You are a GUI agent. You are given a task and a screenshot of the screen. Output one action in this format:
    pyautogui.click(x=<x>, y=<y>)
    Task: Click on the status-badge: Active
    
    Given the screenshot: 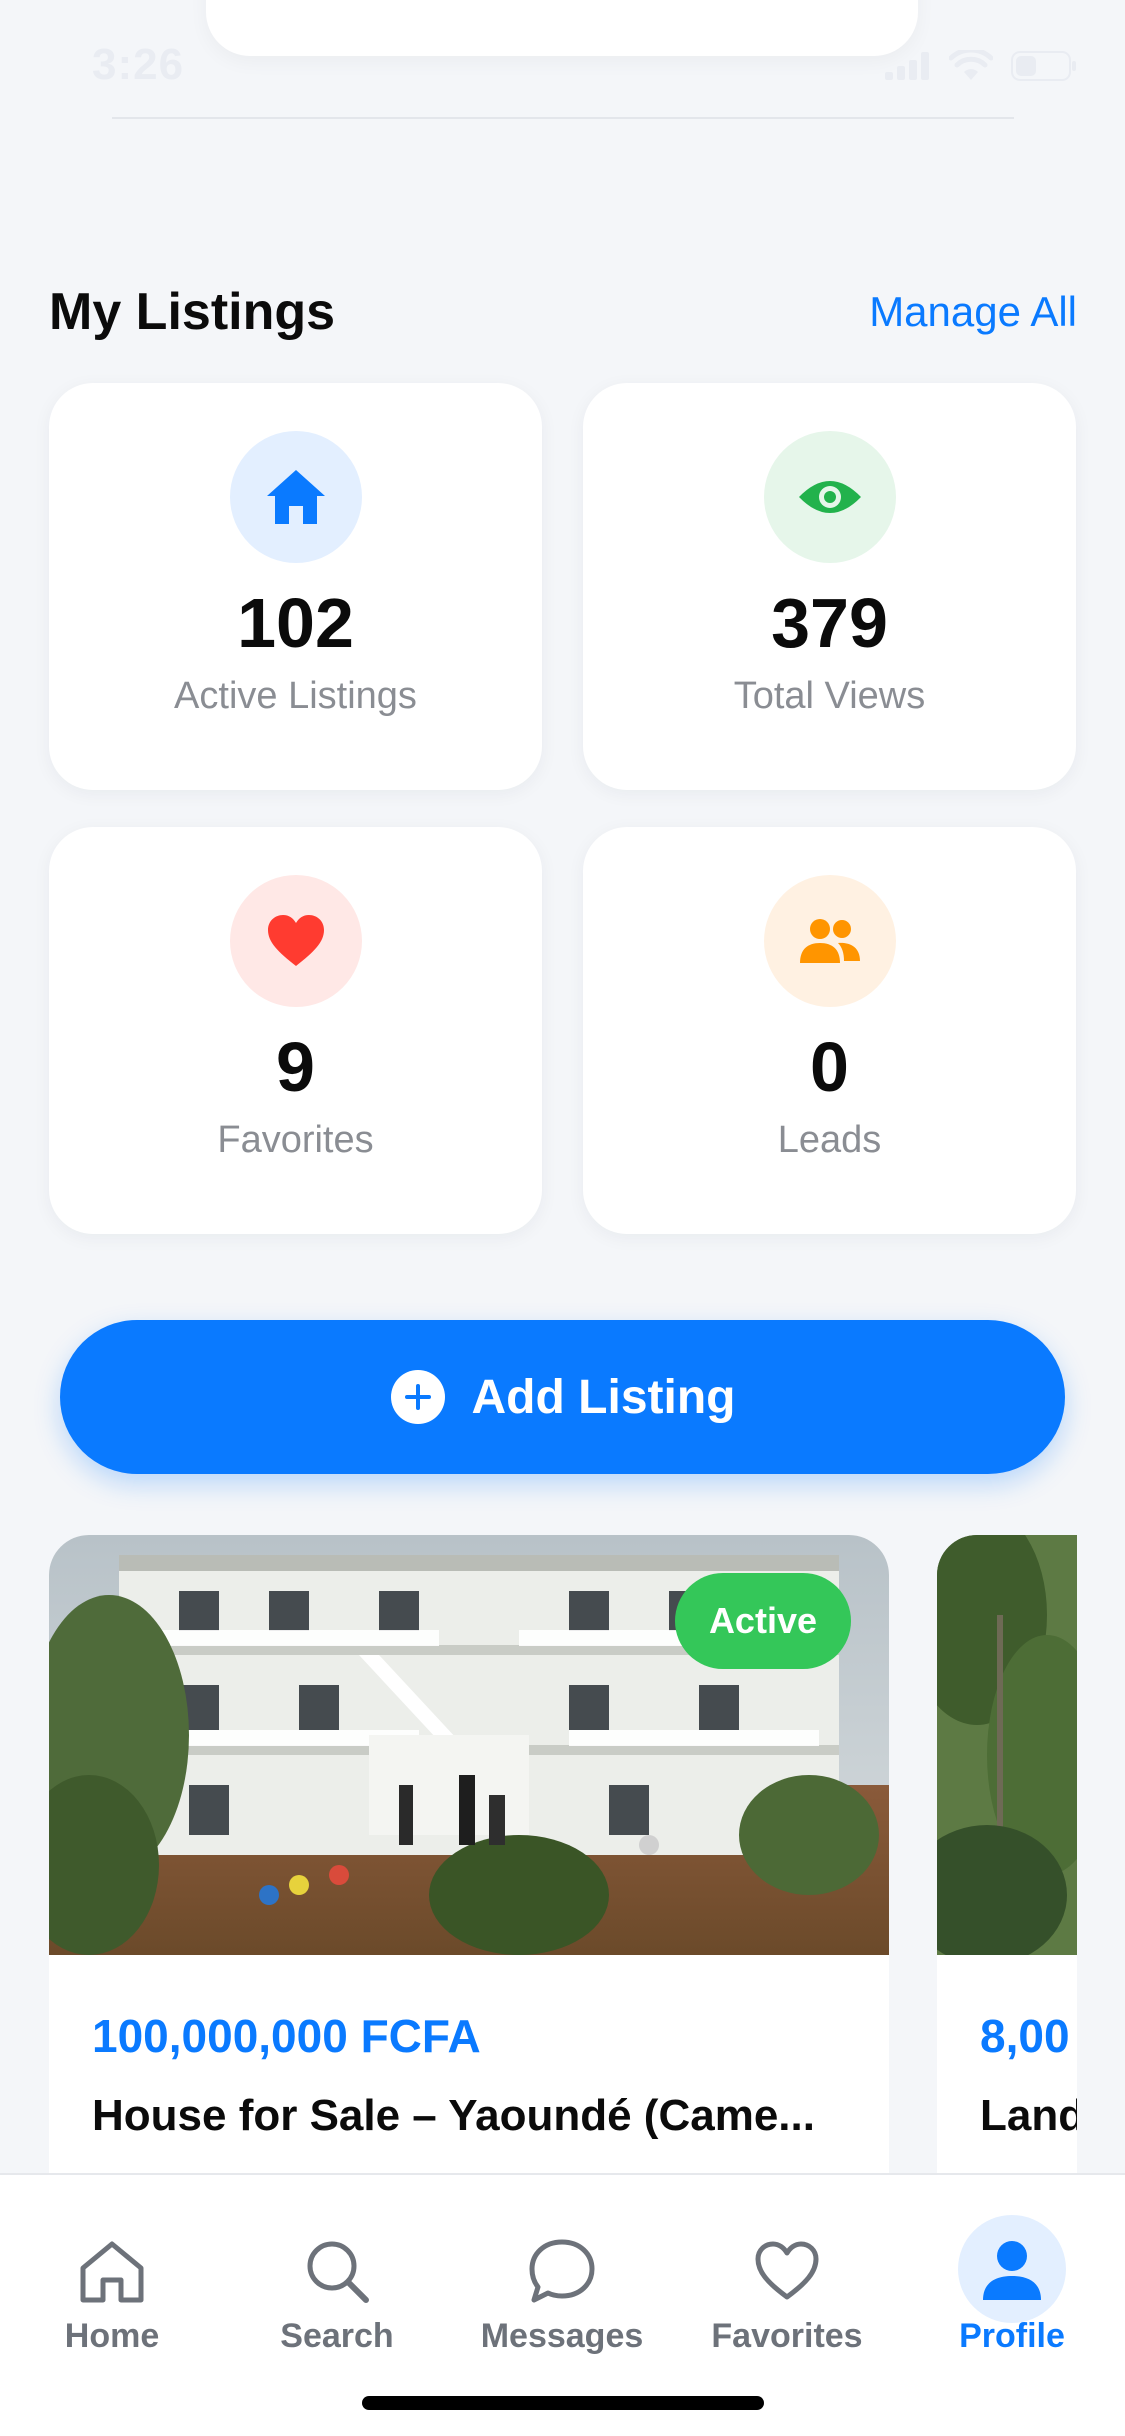 What is the action you would take?
    pyautogui.click(x=762, y=1621)
    